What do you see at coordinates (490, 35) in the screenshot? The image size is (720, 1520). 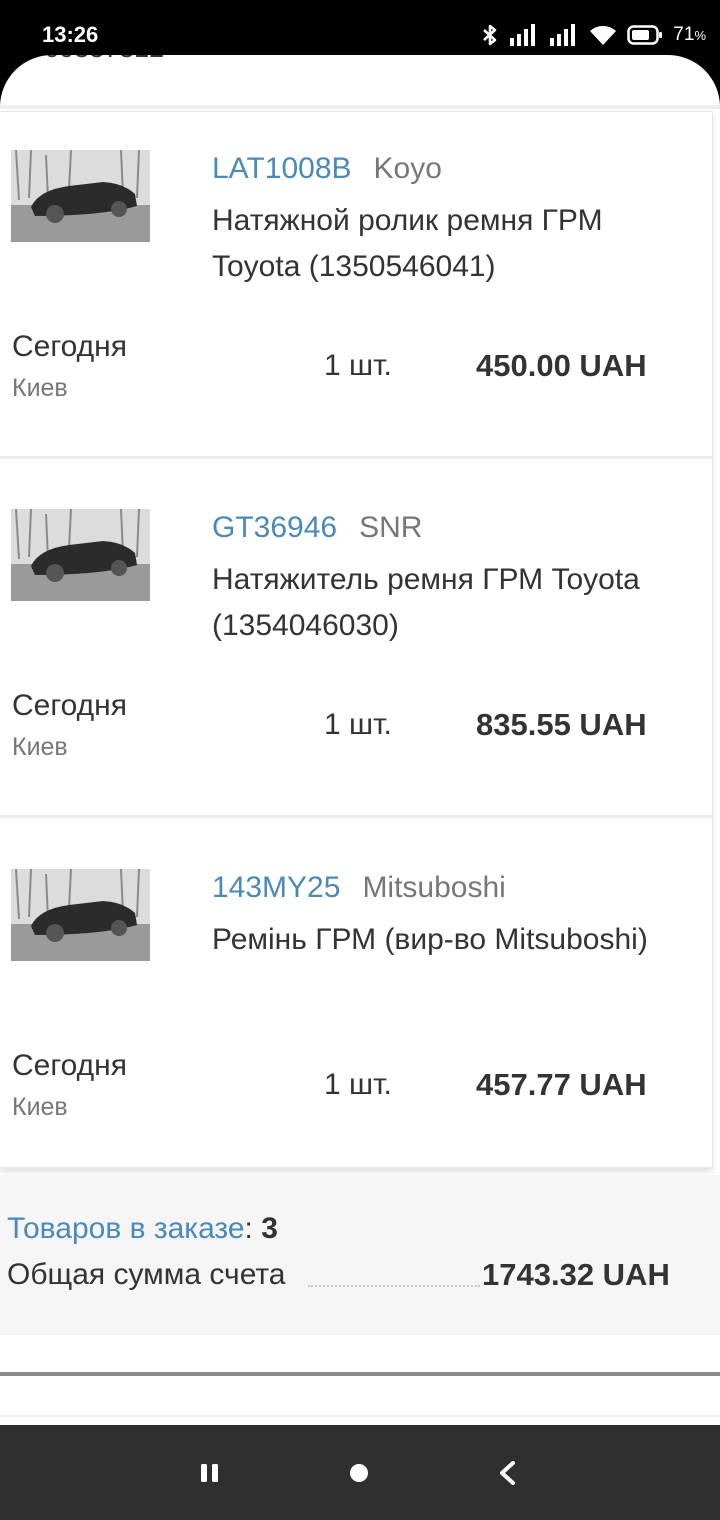 I see `bluetooth-icon` at bounding box center [490, 35].